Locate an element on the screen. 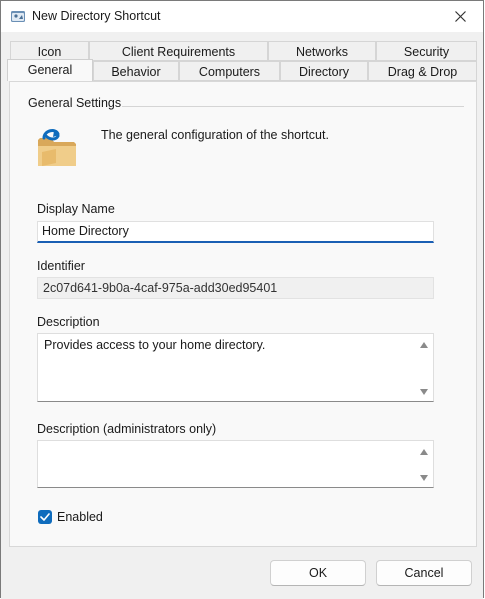  directory-shortcut-icon is located at coordinates (58, 146).